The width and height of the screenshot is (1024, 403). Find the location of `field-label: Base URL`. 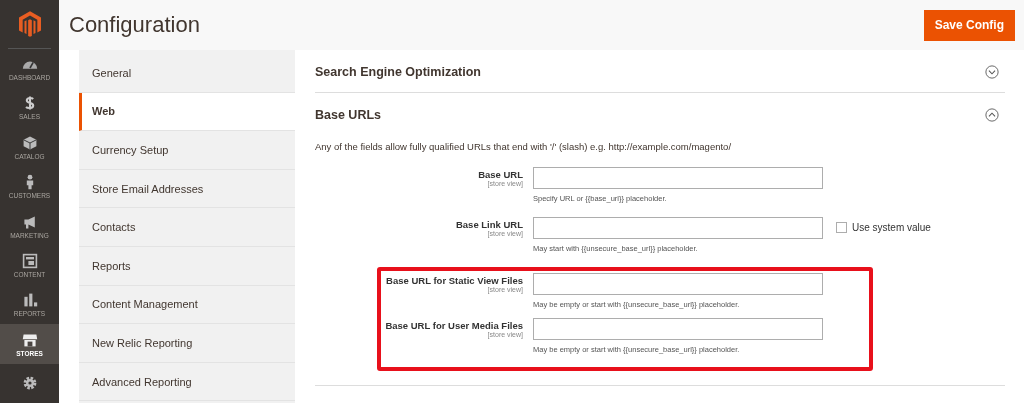

field-label: Base URL is located at coordinates (500, 174).